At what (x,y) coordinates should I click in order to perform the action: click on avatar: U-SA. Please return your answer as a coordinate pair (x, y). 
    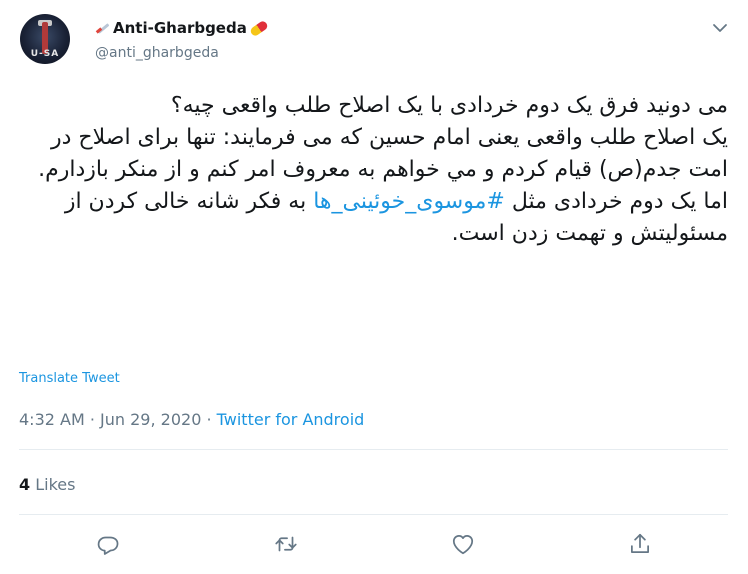
    Looking at the image, I should click on (45, 39).